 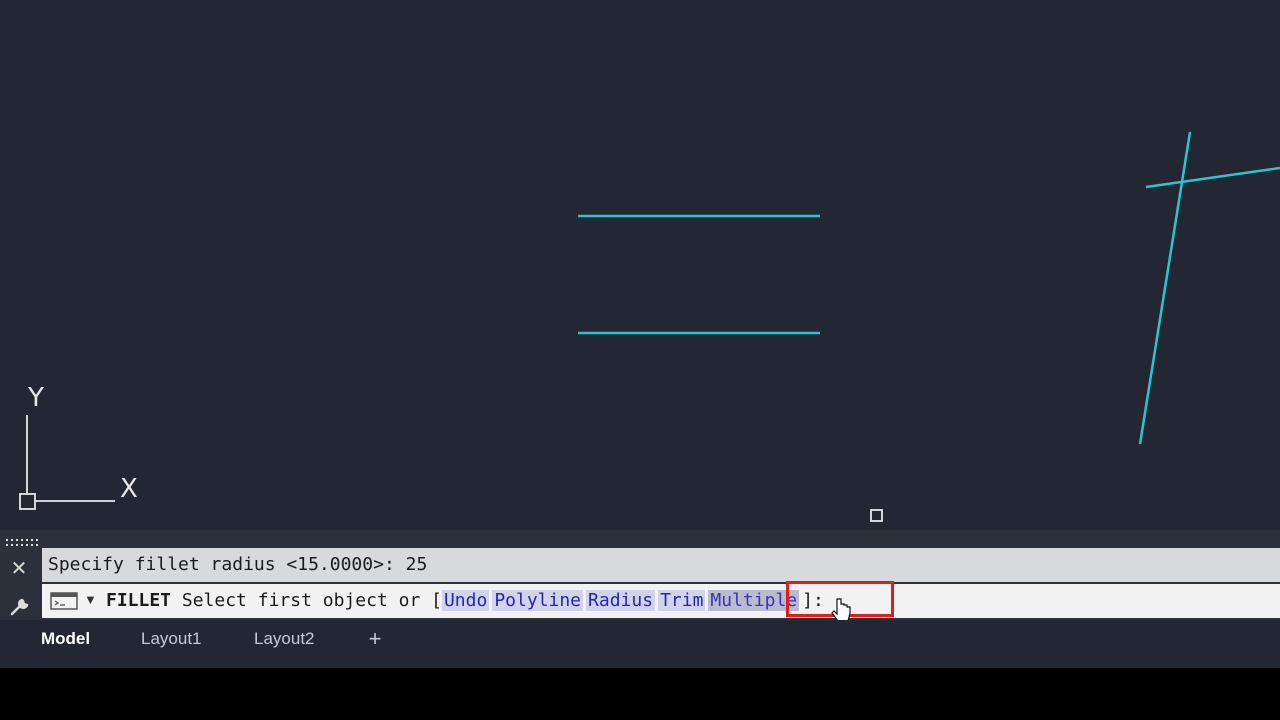 What do you see at coordinates (19, 569) in the screenshot?
I see `close-icon: ✕` at bounding box center [19, 569].